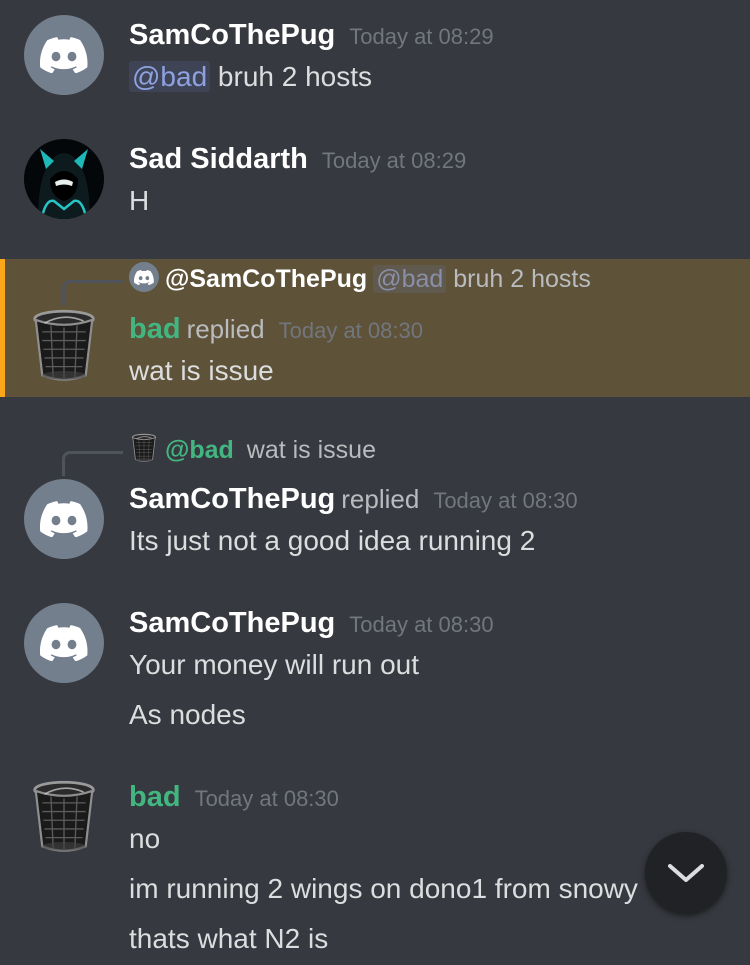 The image size is (750, 965). I want to click on message-header: SamCoThePug Today at 08:30, so click(311, 623).